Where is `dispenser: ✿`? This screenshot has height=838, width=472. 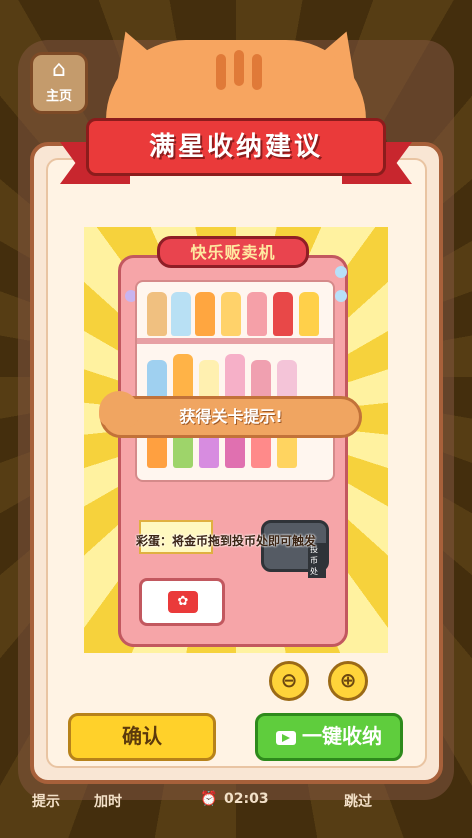 dispenser: ✿ is located at coordinates (182, 602).